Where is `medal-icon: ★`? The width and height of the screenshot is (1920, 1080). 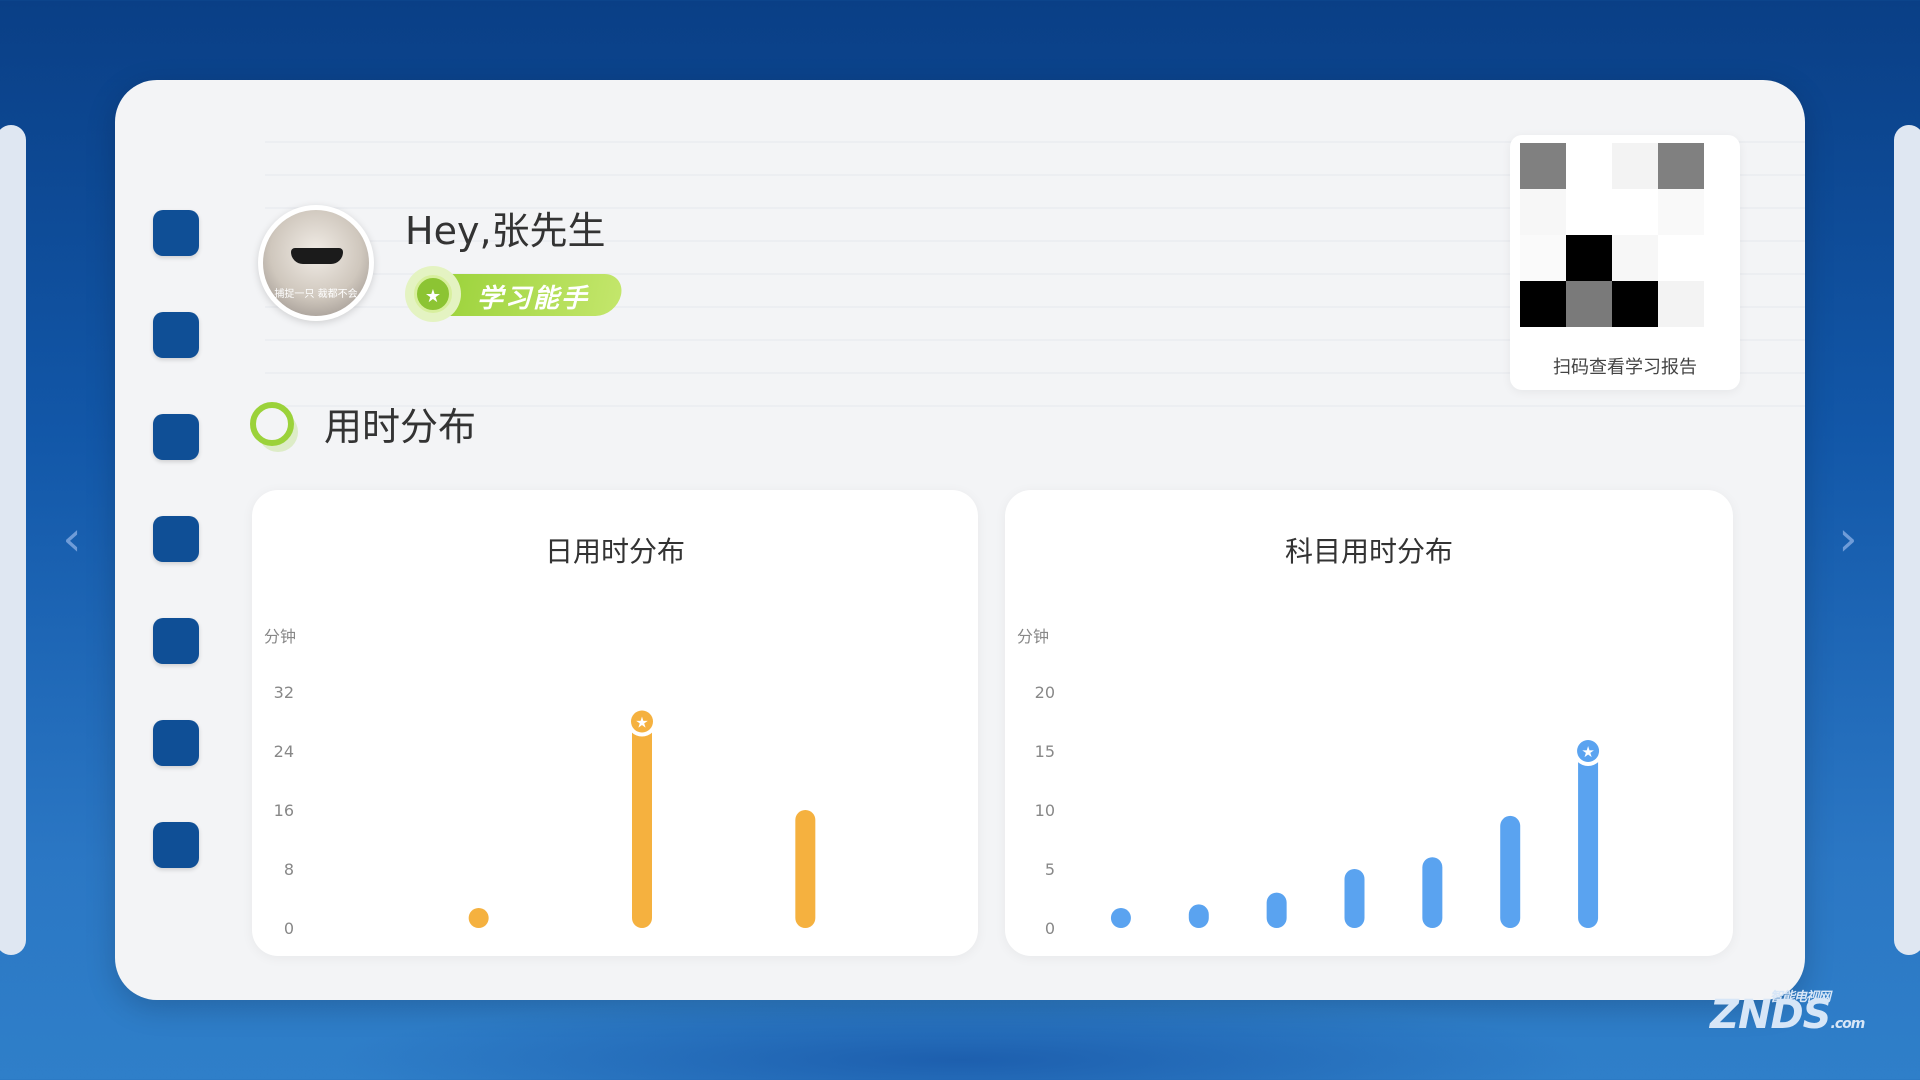
medal-icon: ★ is located at coordinates (433, 294).